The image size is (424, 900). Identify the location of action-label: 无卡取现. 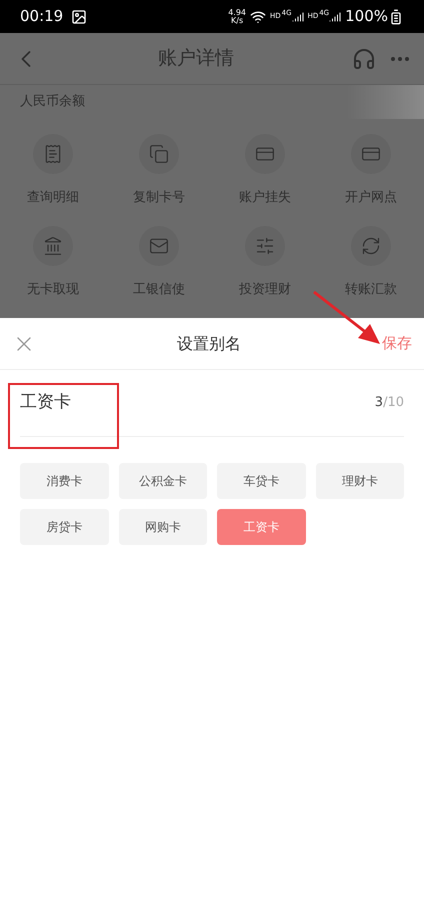
(53, 290).